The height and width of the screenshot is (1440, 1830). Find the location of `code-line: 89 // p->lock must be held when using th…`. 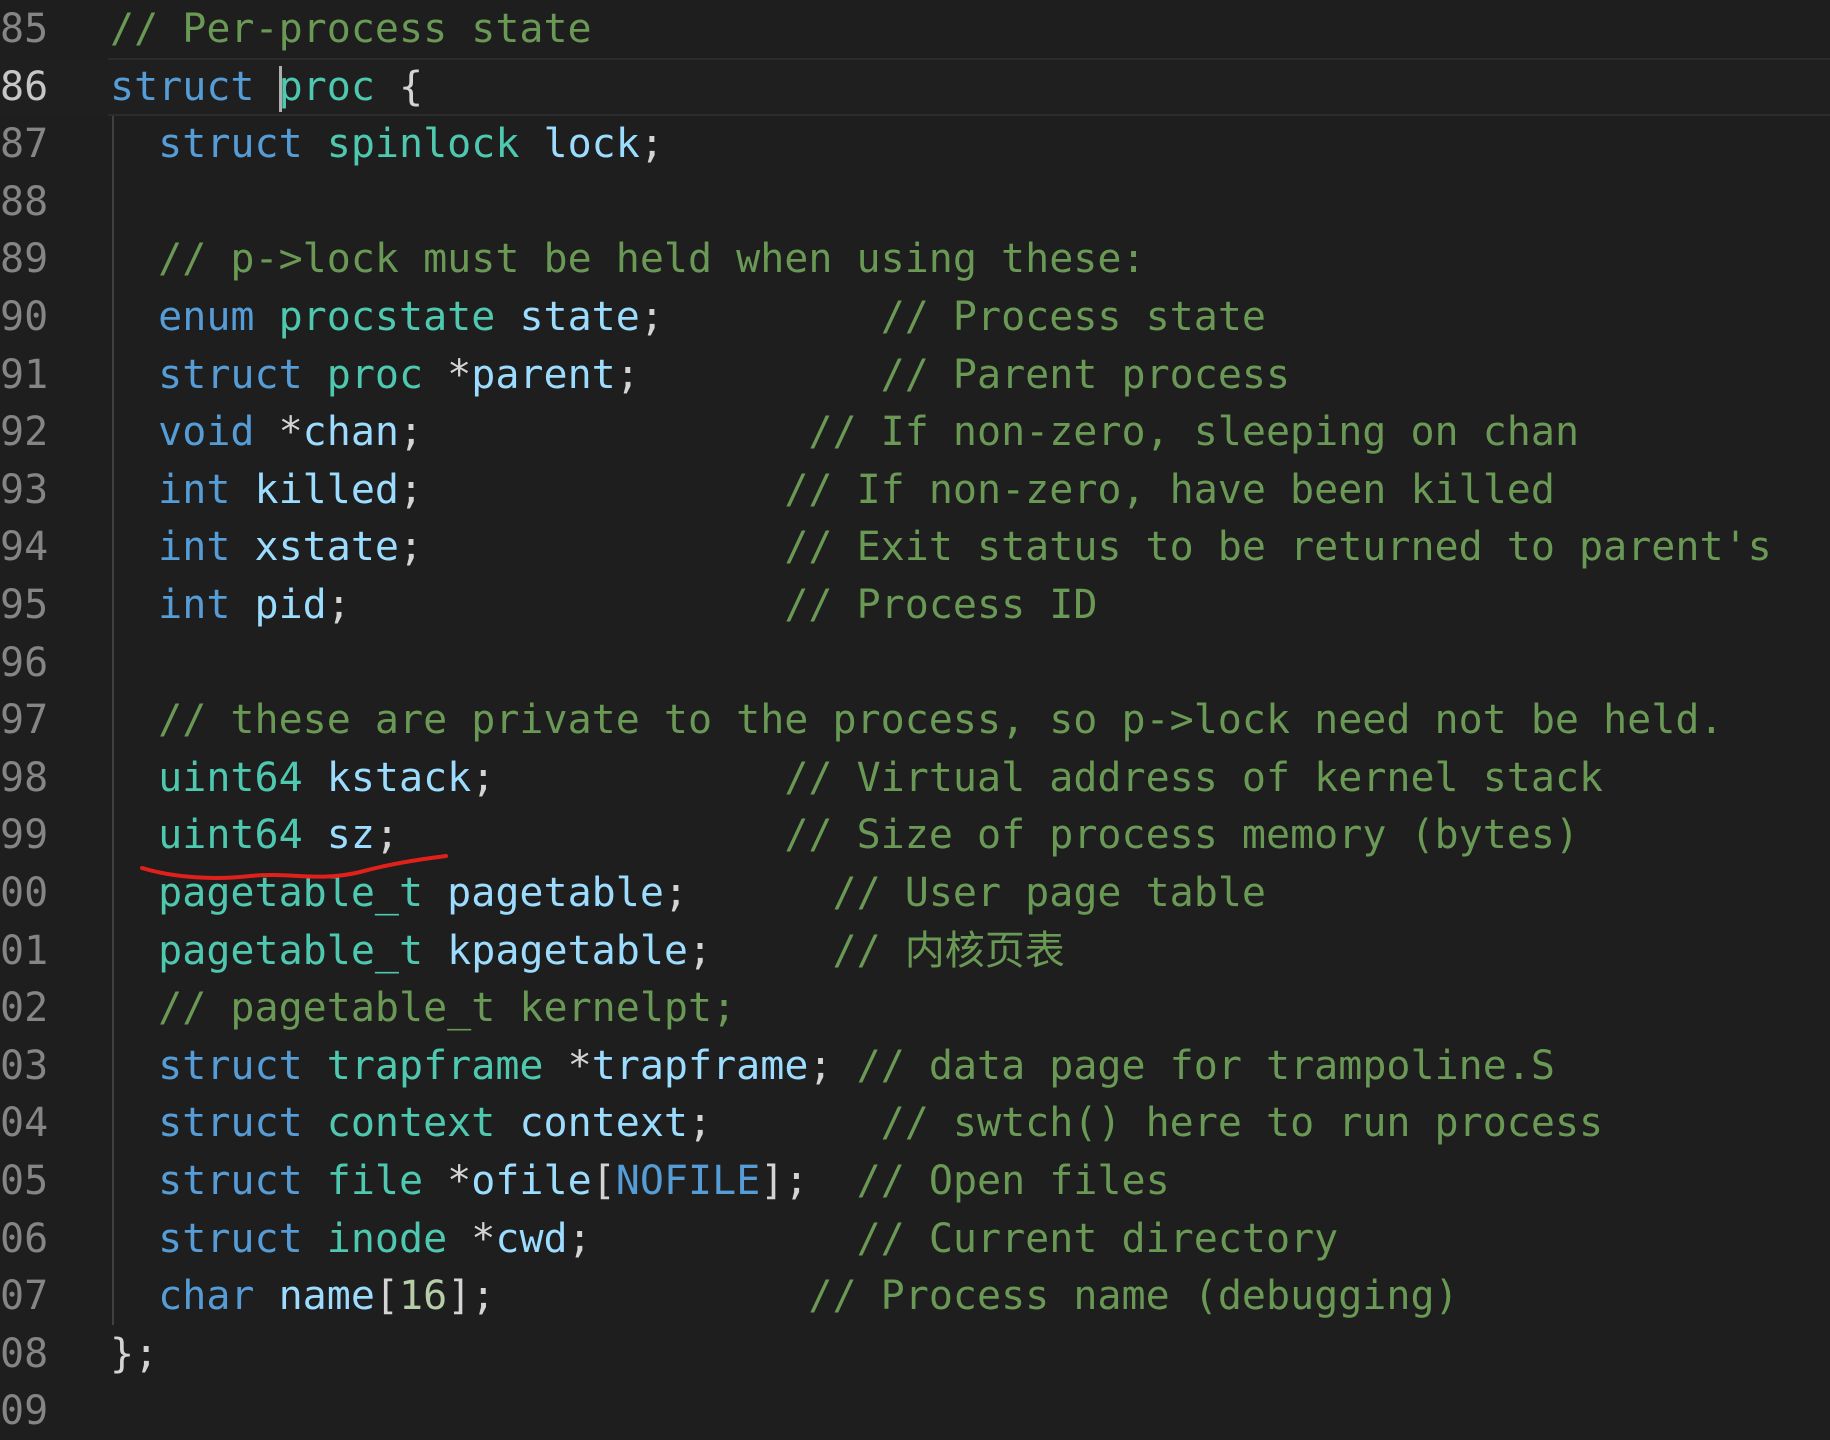

code-line: 89 // p->lock must be held when using th… is located at coordinates (915, 259).